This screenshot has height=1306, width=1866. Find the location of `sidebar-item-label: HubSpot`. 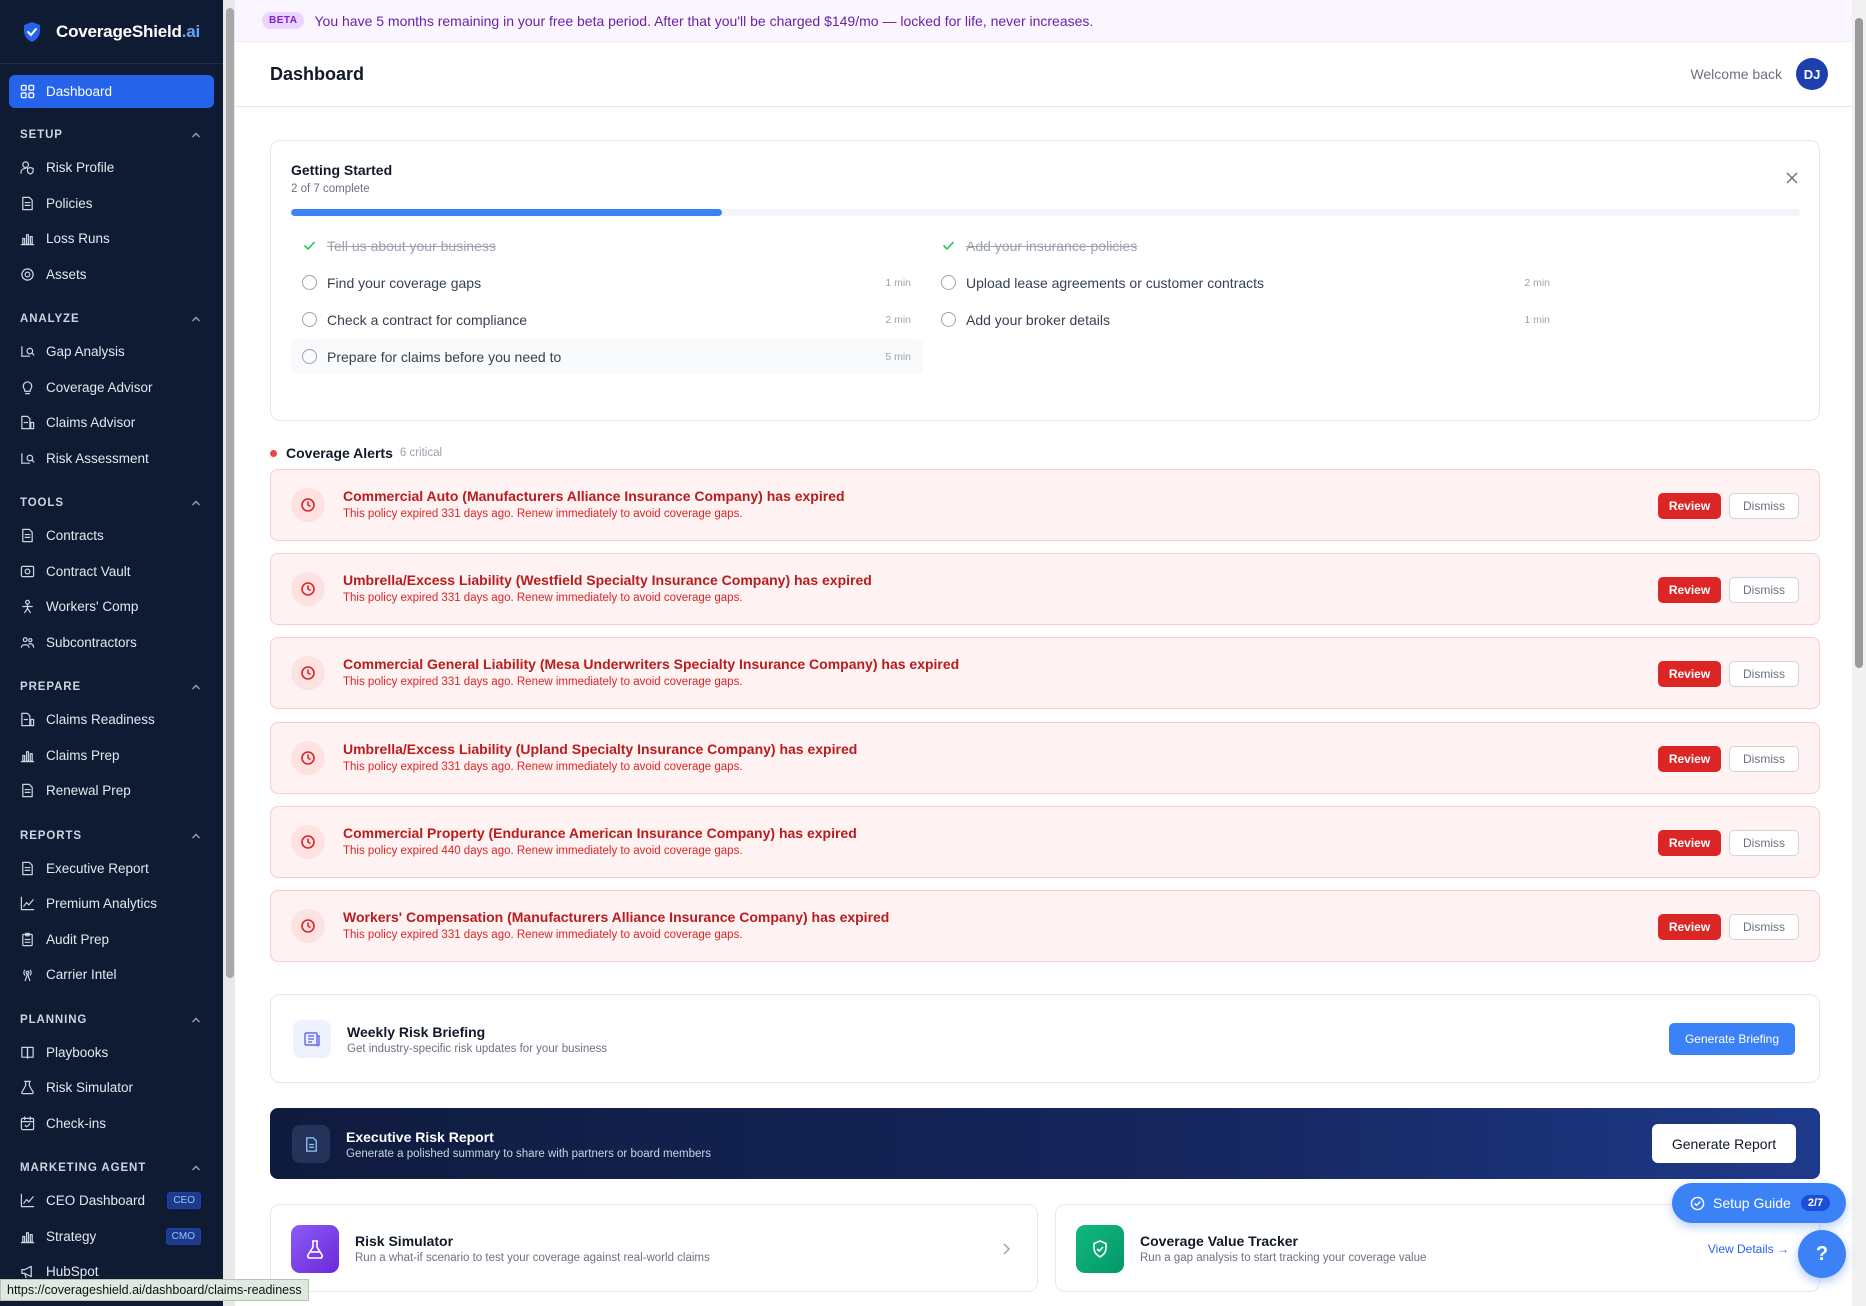

sidebar-item-label: HubSpot is located at coordinates (72, 1272).